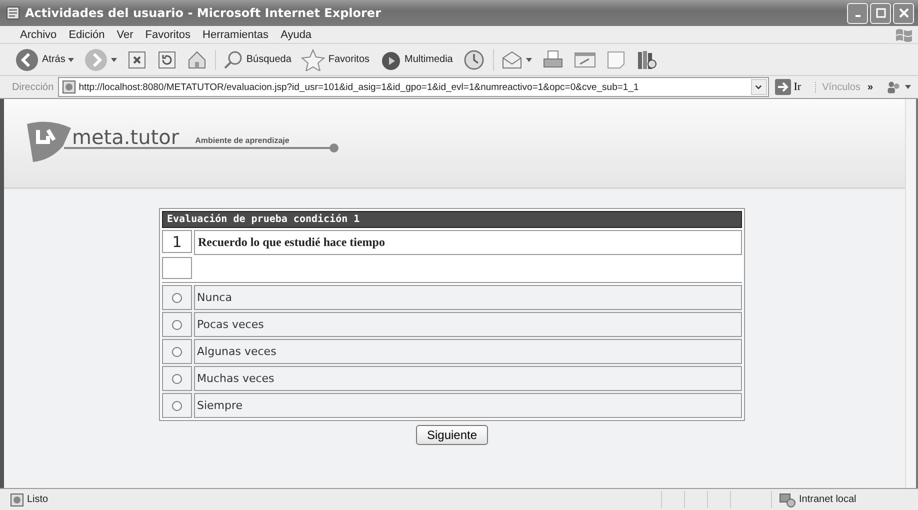 The width and height of the screenshot is (918, 510). What do you see at coordinates (585, 59) in the screenshot?
I see `edit-window-icon` at bounding box center [585, 59].